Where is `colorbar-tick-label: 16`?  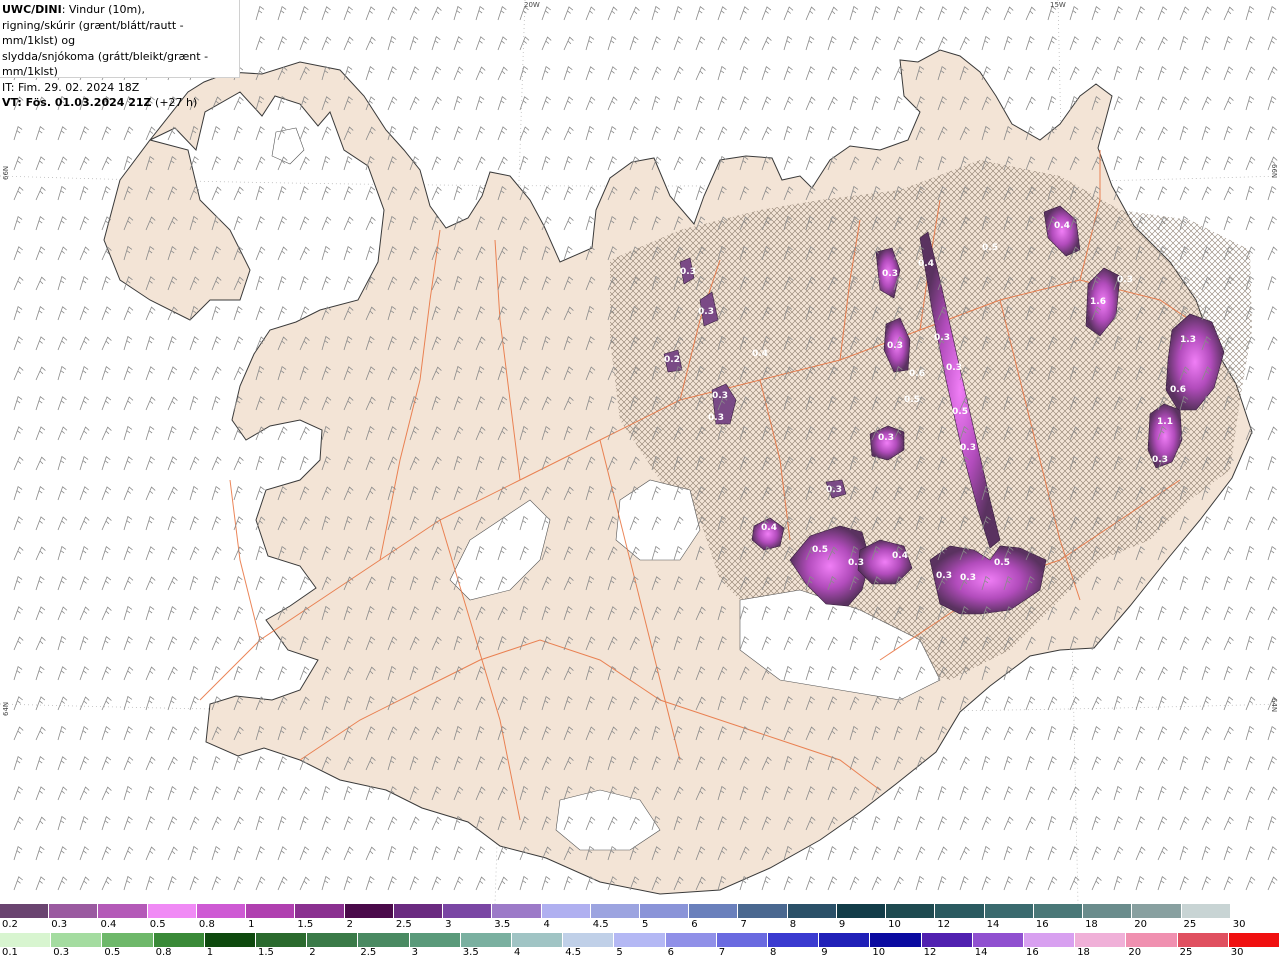
colorbar-tick-label: 16 is located at coordinates (1042, 924).